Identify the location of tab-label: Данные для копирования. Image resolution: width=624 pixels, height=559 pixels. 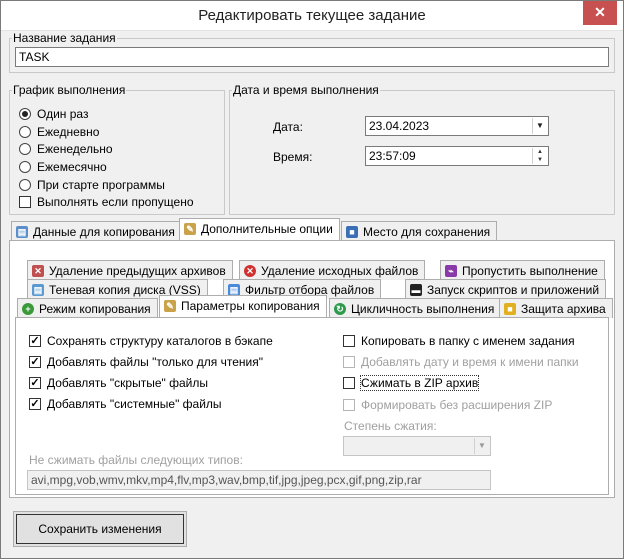
(104, 232).